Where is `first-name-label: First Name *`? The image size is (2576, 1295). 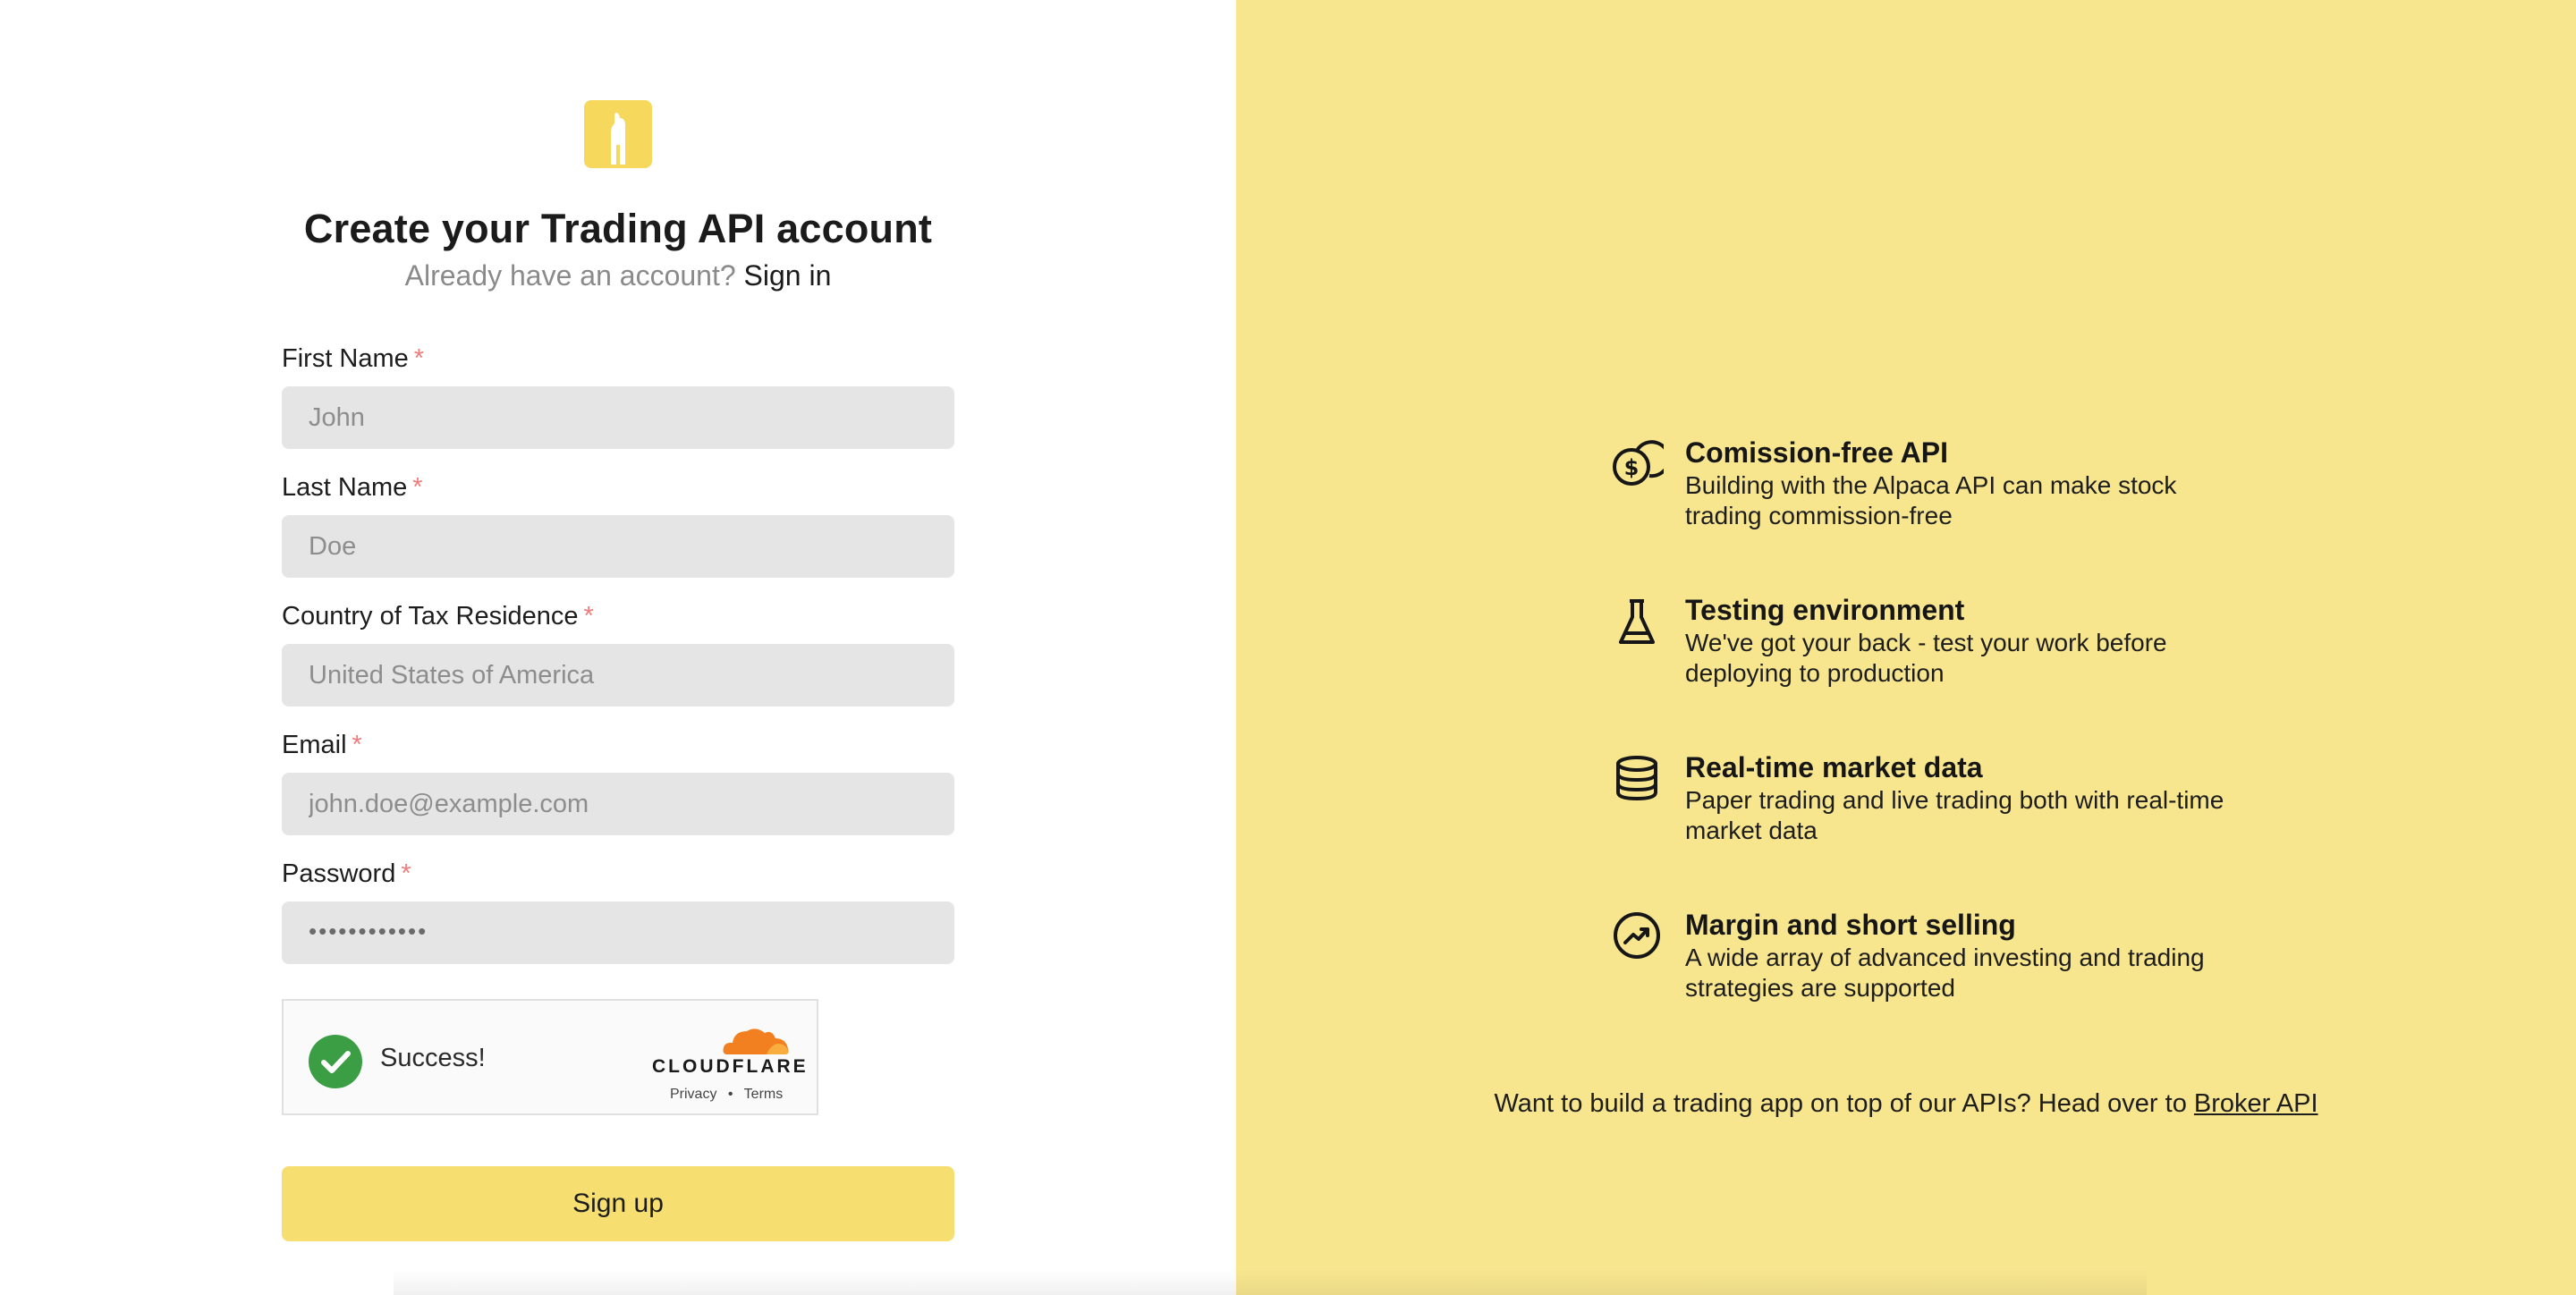 first-name-label: First Name * is located at coordinates (353, 359).